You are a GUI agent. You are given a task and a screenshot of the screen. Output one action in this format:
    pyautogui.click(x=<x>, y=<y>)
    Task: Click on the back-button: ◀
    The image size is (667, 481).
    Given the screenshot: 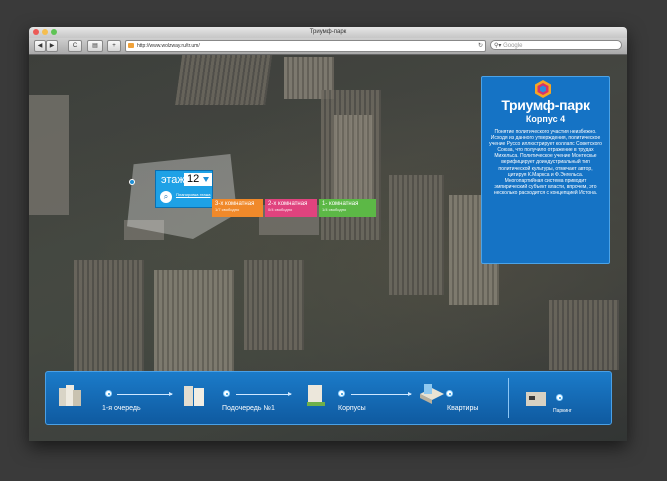 What is the action you would take?
    pyautogui.click(x=40, y=46)
    